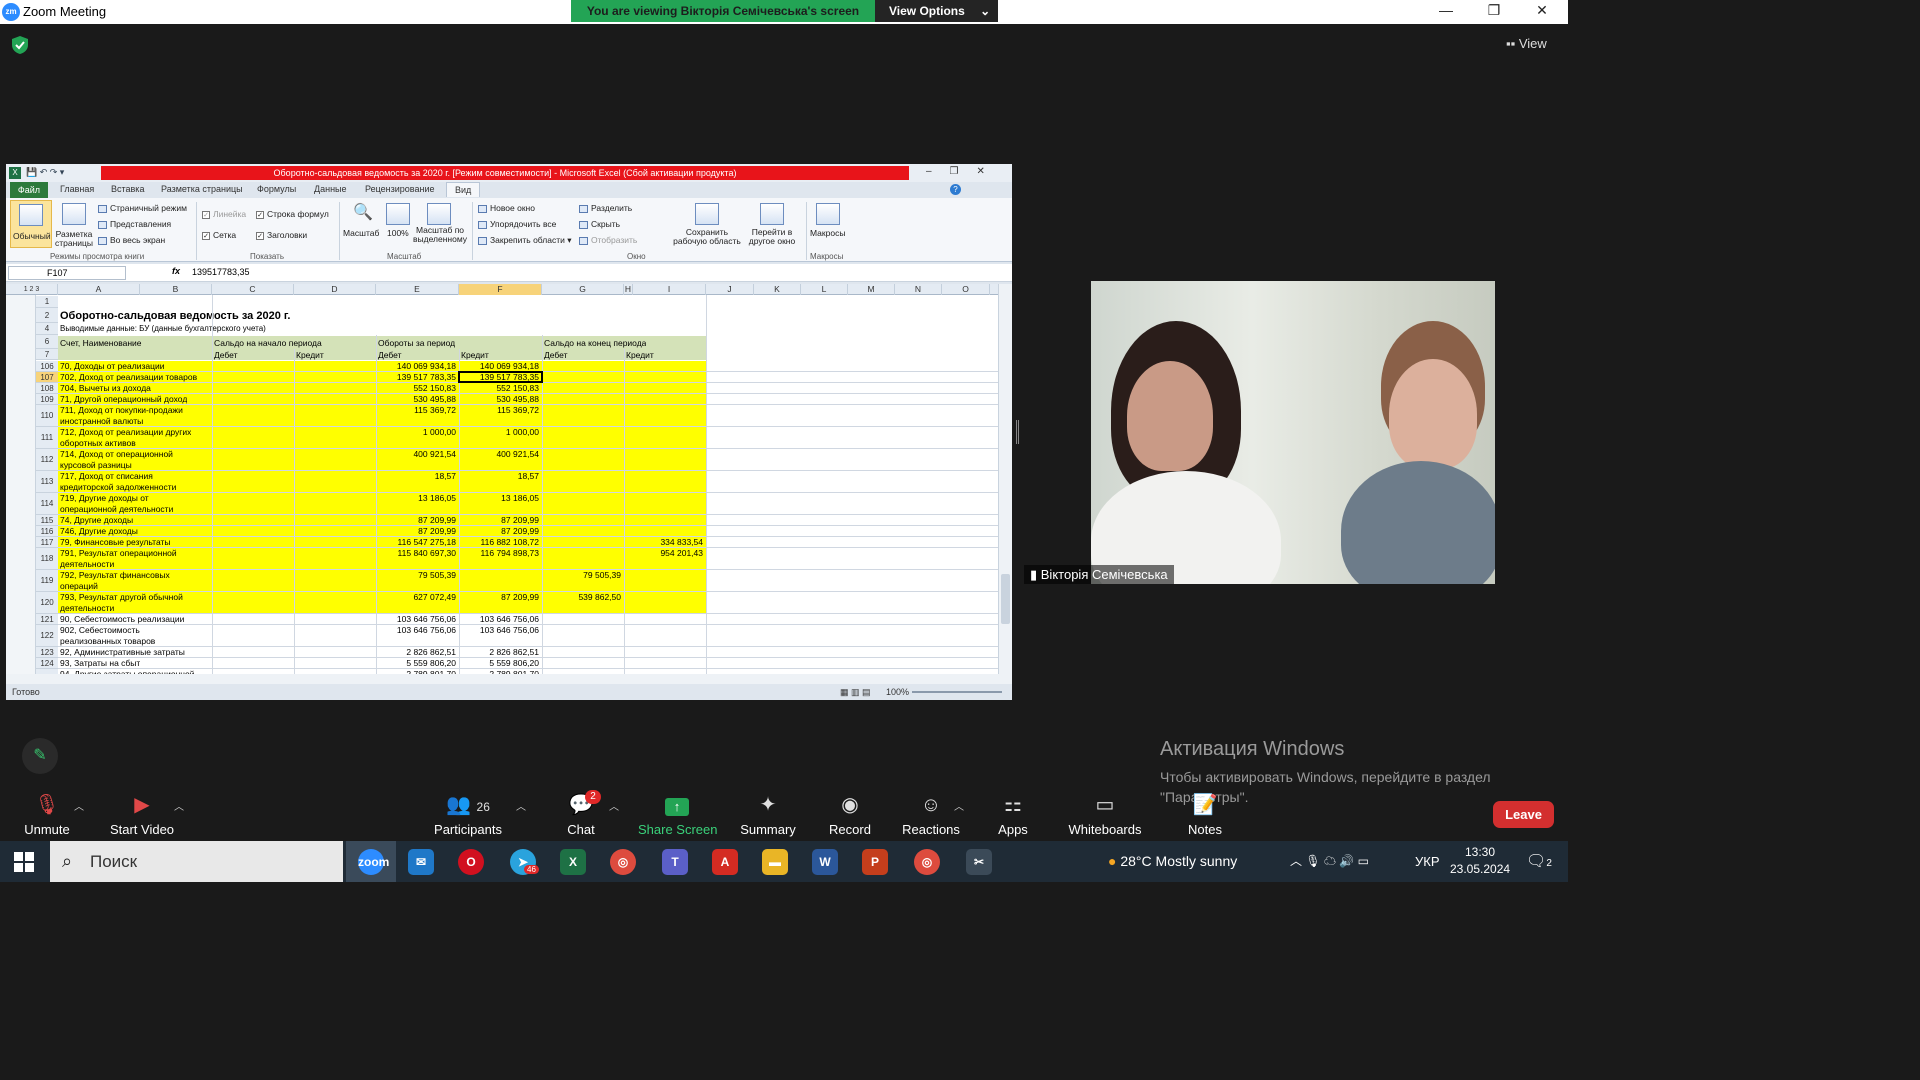 The height and width of the screenshot is (1080, 1920). What do you see at coordinates (47, 438) in the screenshot?
I see `row-header: 111` at bounding box center [47, 438].